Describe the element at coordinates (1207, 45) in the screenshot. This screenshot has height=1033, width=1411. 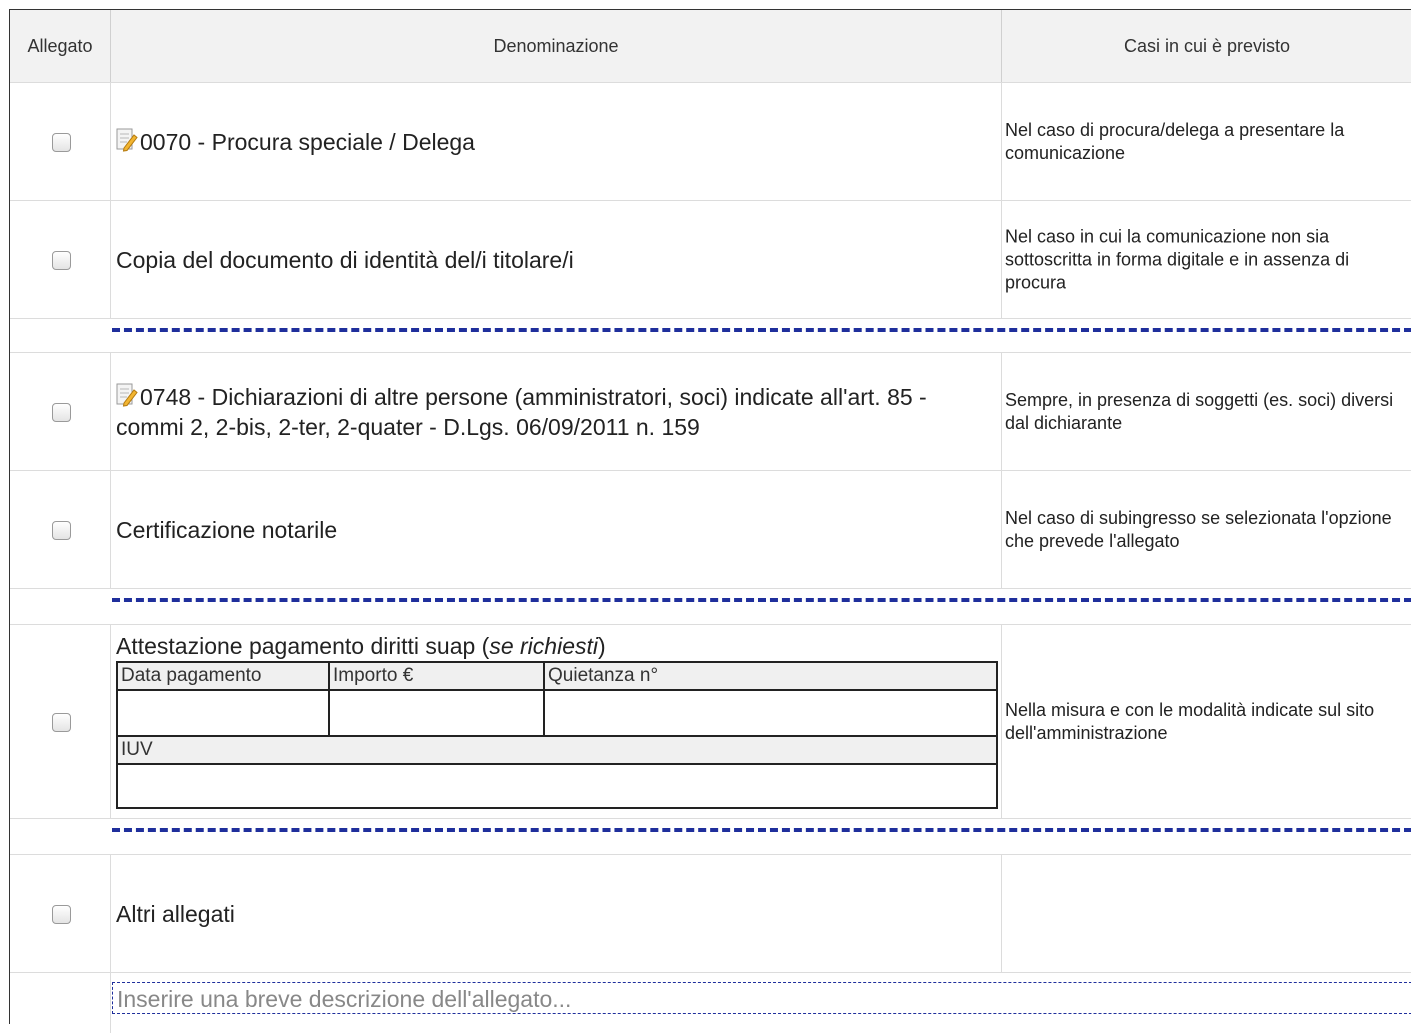
I see `header-casi: Casi in cui è previsto` at that location.